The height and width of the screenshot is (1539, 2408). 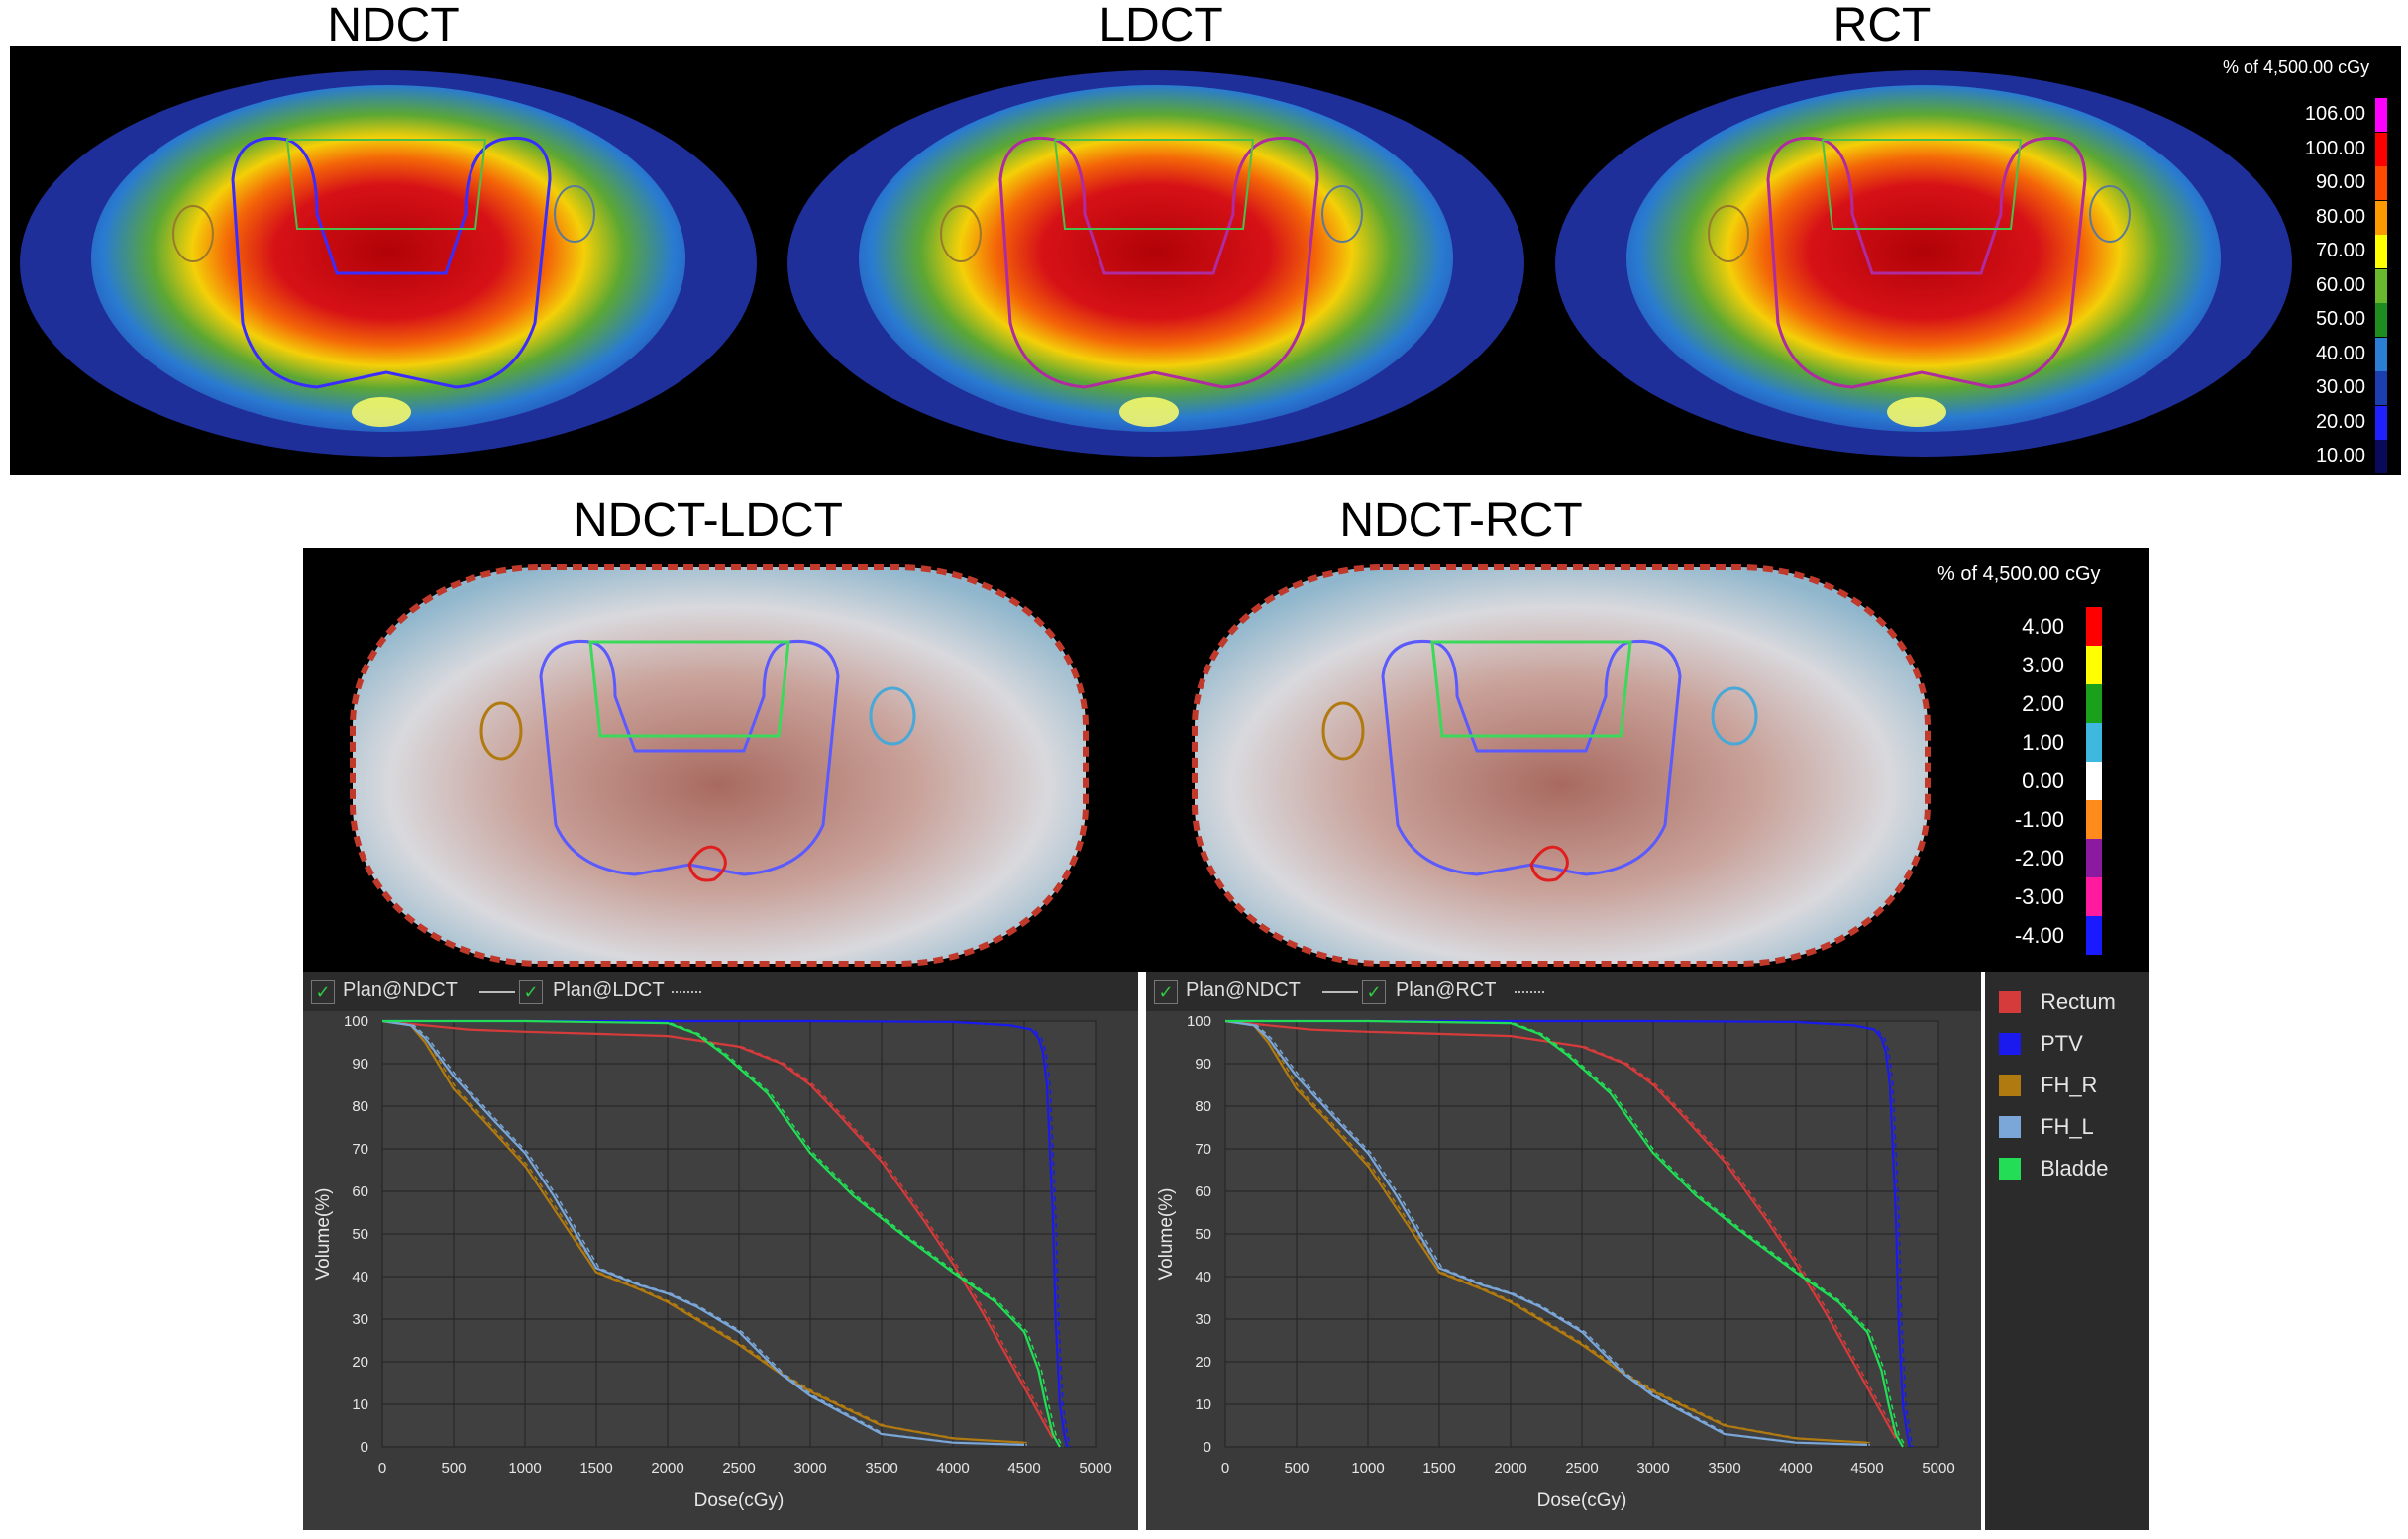 I want to click on dose-map-rct, so click(x=1923, y=264).